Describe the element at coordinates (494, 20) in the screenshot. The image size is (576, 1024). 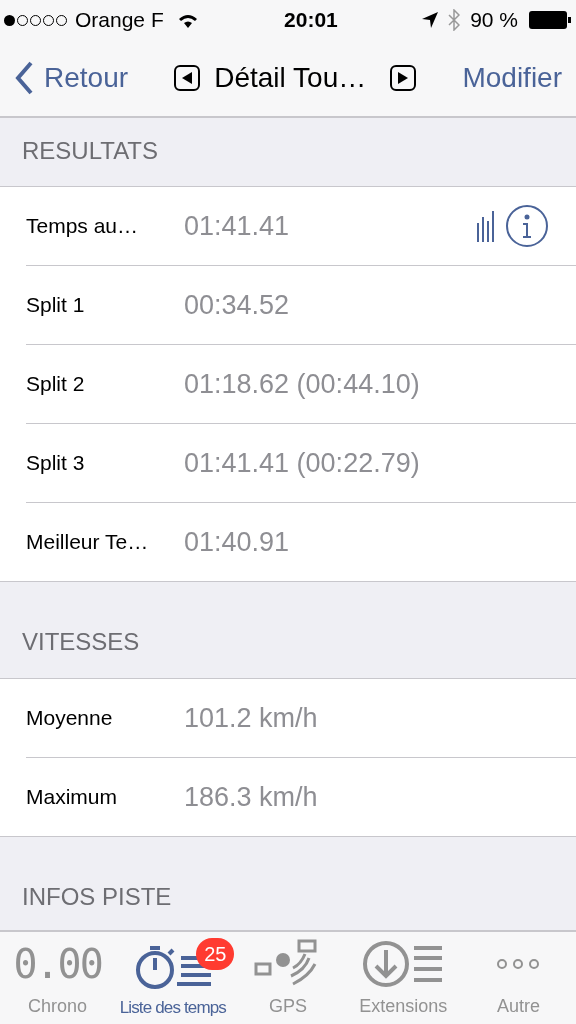
I see `battery-percent: 90 %` at that location.